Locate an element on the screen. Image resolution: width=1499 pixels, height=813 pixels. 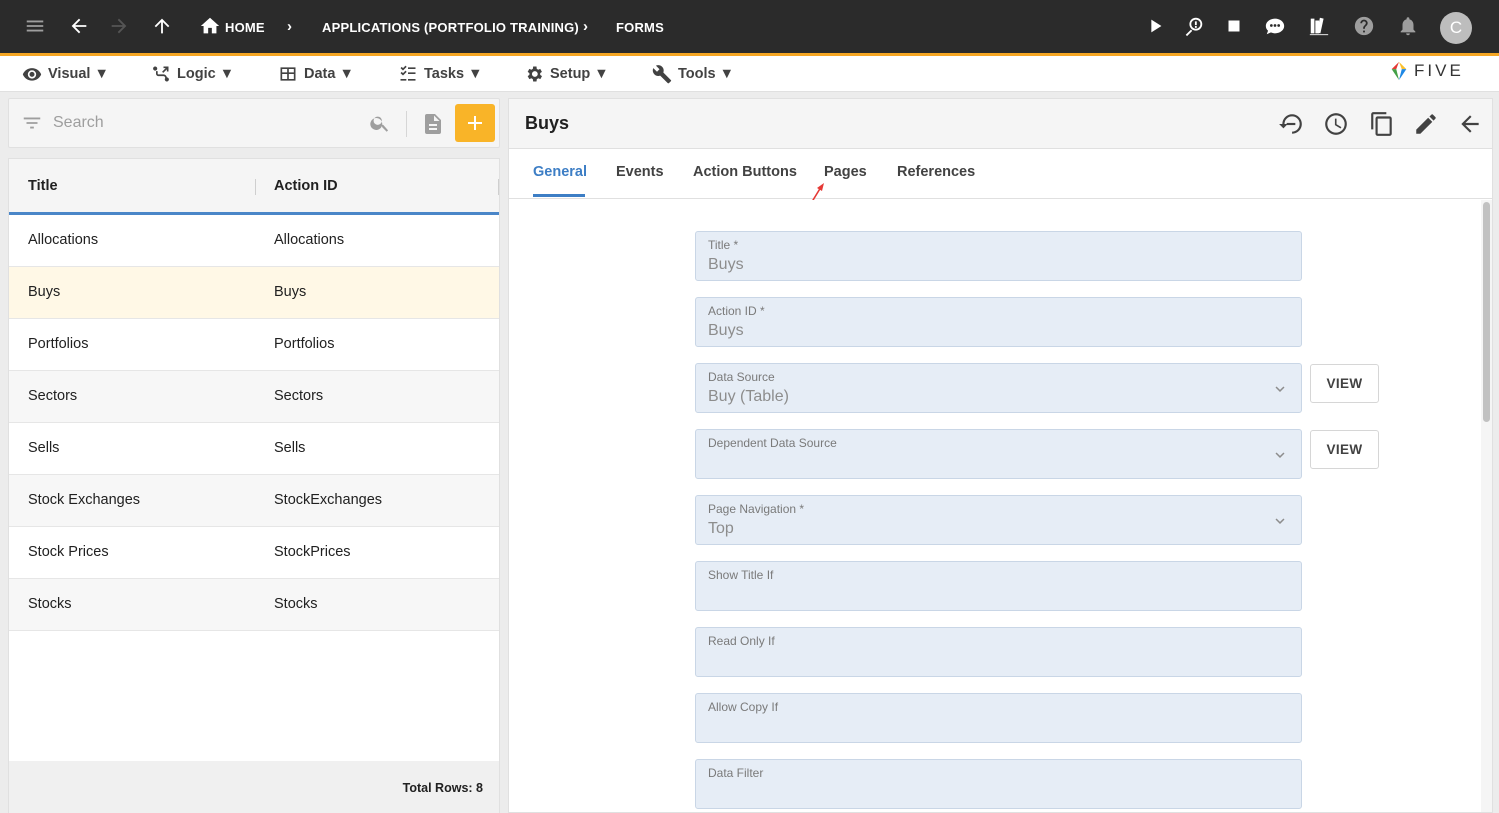
plus-icon is located at coordinates (475, 123).